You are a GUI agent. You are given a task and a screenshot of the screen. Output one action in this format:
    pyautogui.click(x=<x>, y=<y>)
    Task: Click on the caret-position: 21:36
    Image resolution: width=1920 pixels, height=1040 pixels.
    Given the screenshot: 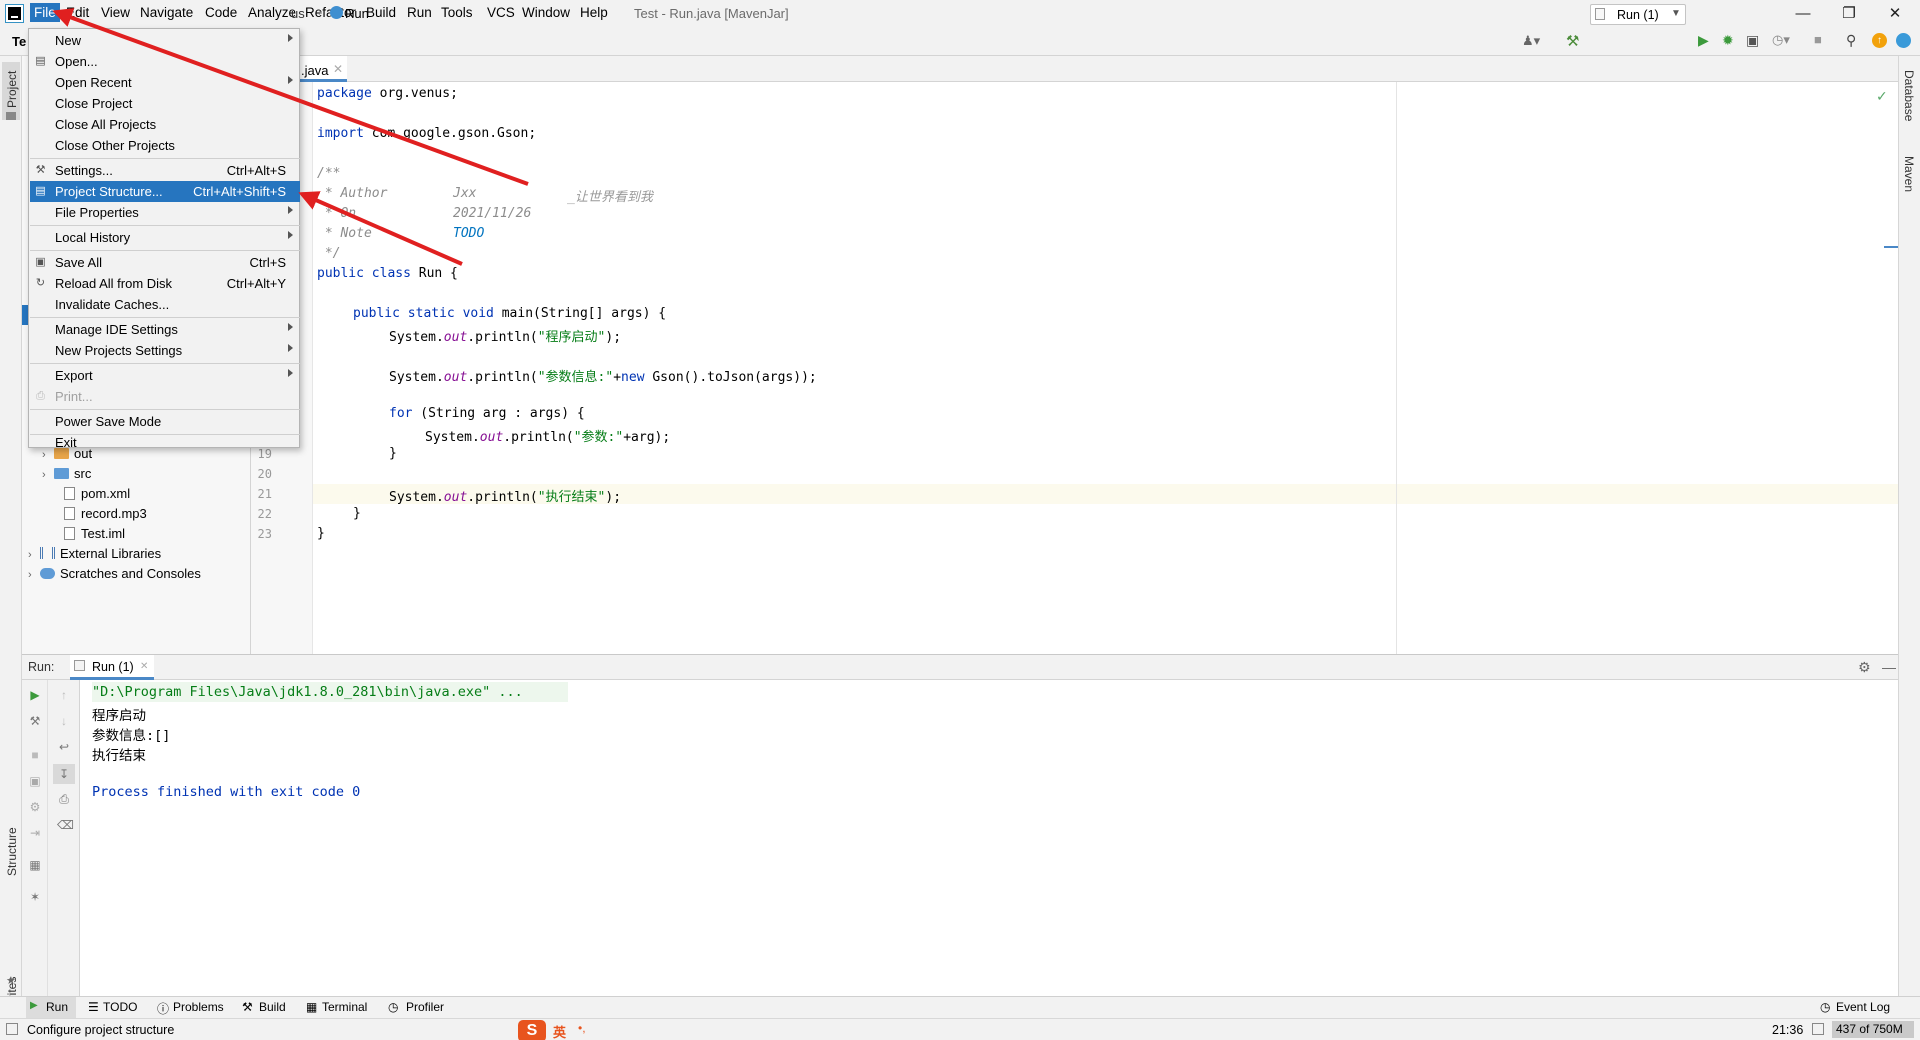 What is the action you would take?
    pyautogui.click(x=1787, y=1030)
    